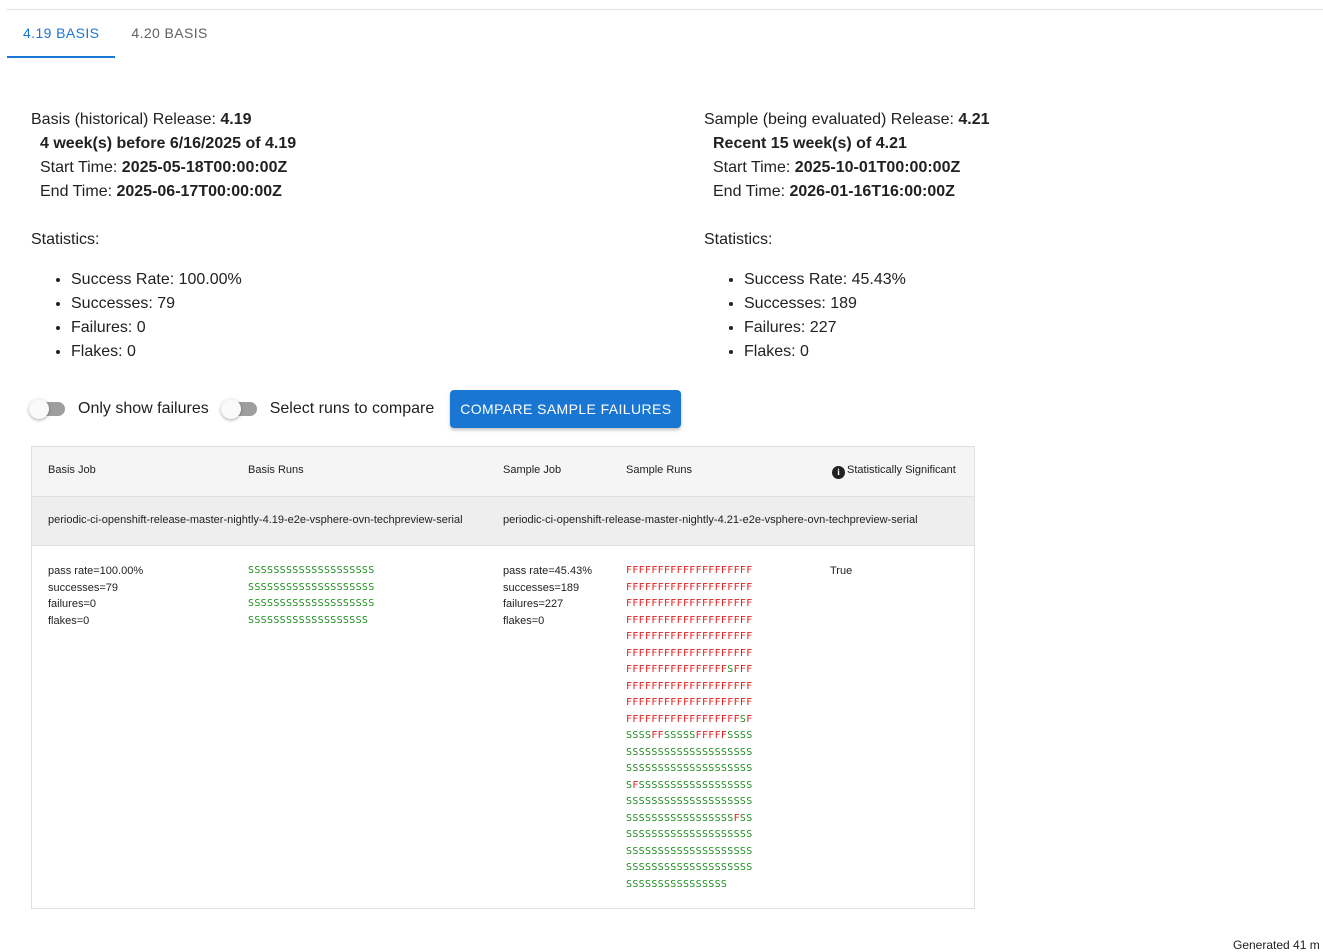 This screenshot has width=1323, height=952. What do you see at coordinates (161, 191) in the screenshot?
I see `basis-end-time: End Time: 2025-06-17T00:00:00Z` at bounding box center [161, 191].